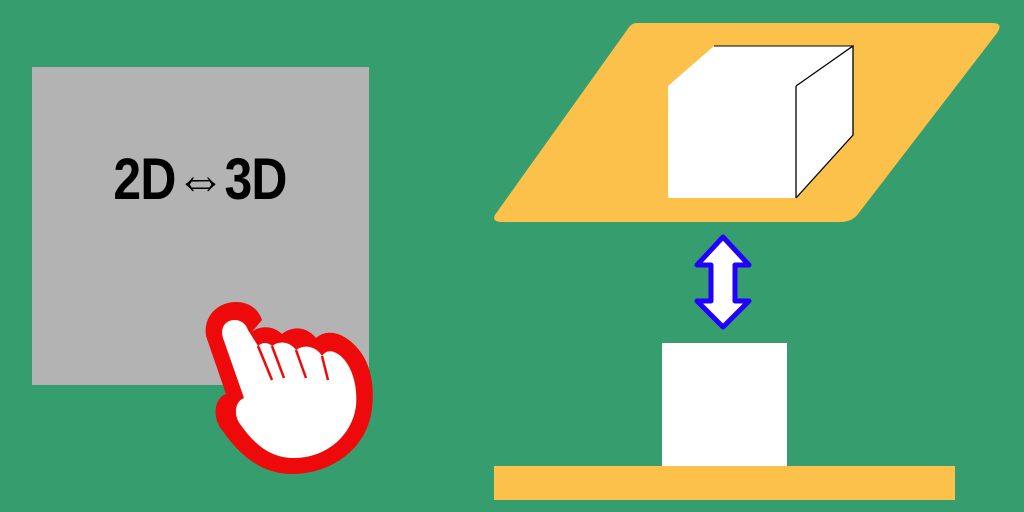 The image size is (1024, 512). Describe the element at coordinates (724, 483) in the screenshot. I see `platform-2d` at that location.